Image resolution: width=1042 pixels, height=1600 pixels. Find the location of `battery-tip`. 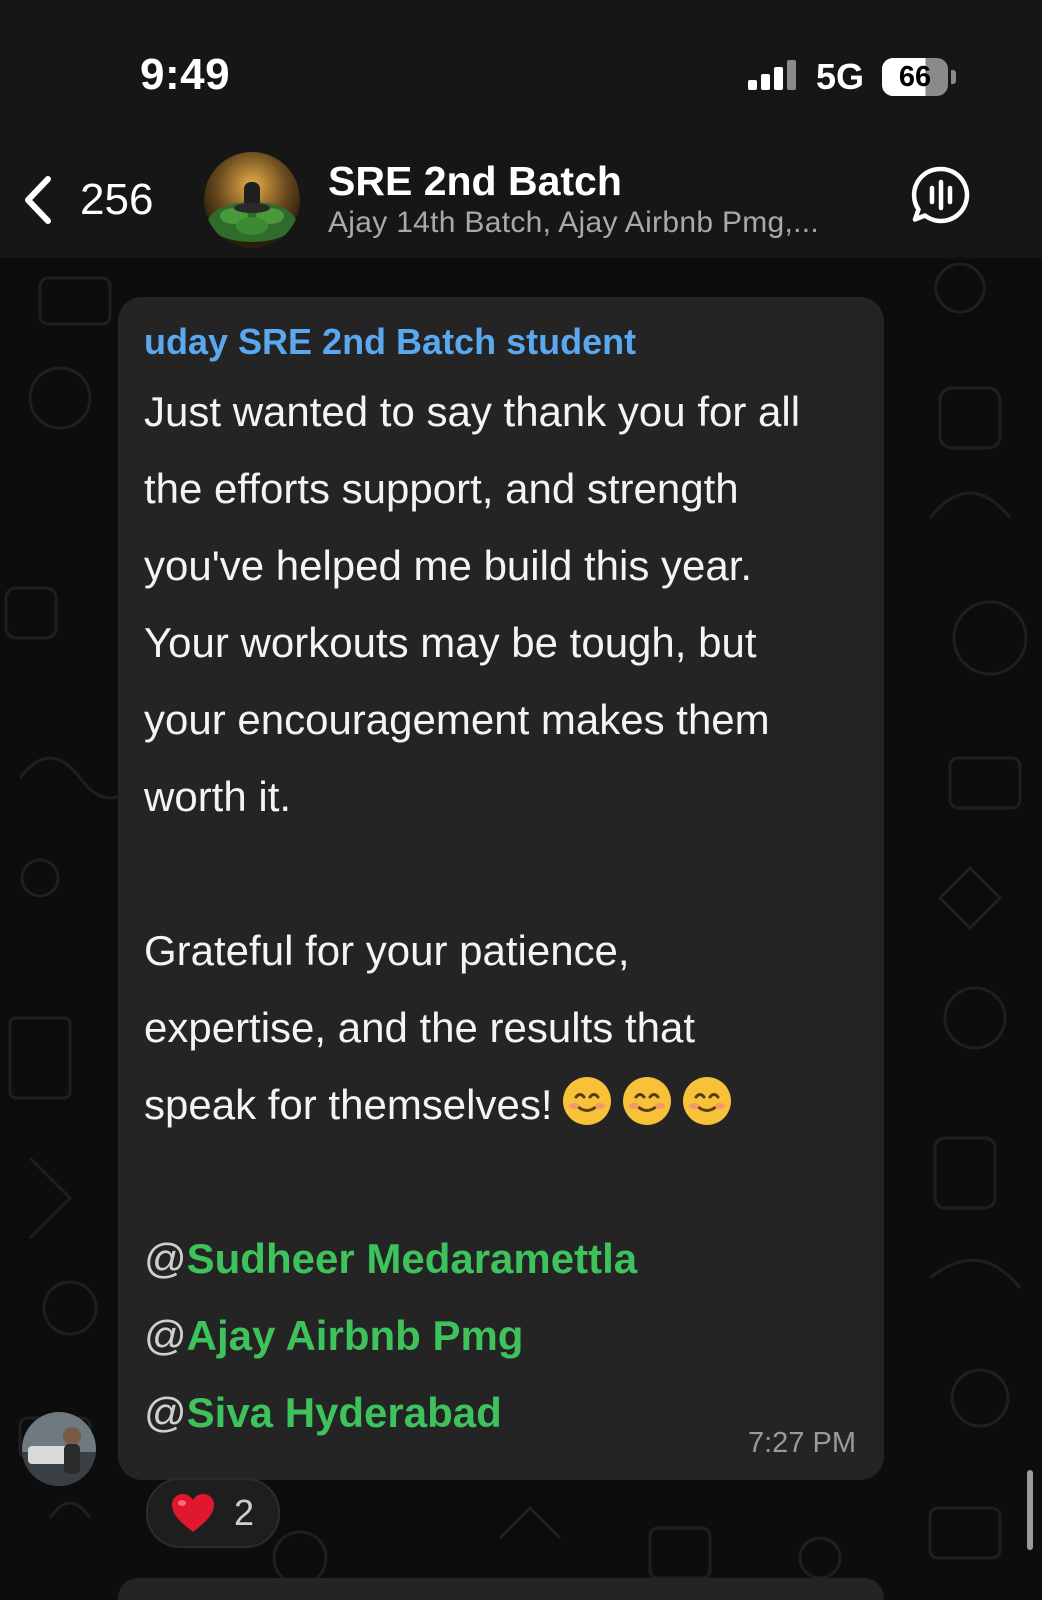

battery-tip is located at coordinates (953, 77).